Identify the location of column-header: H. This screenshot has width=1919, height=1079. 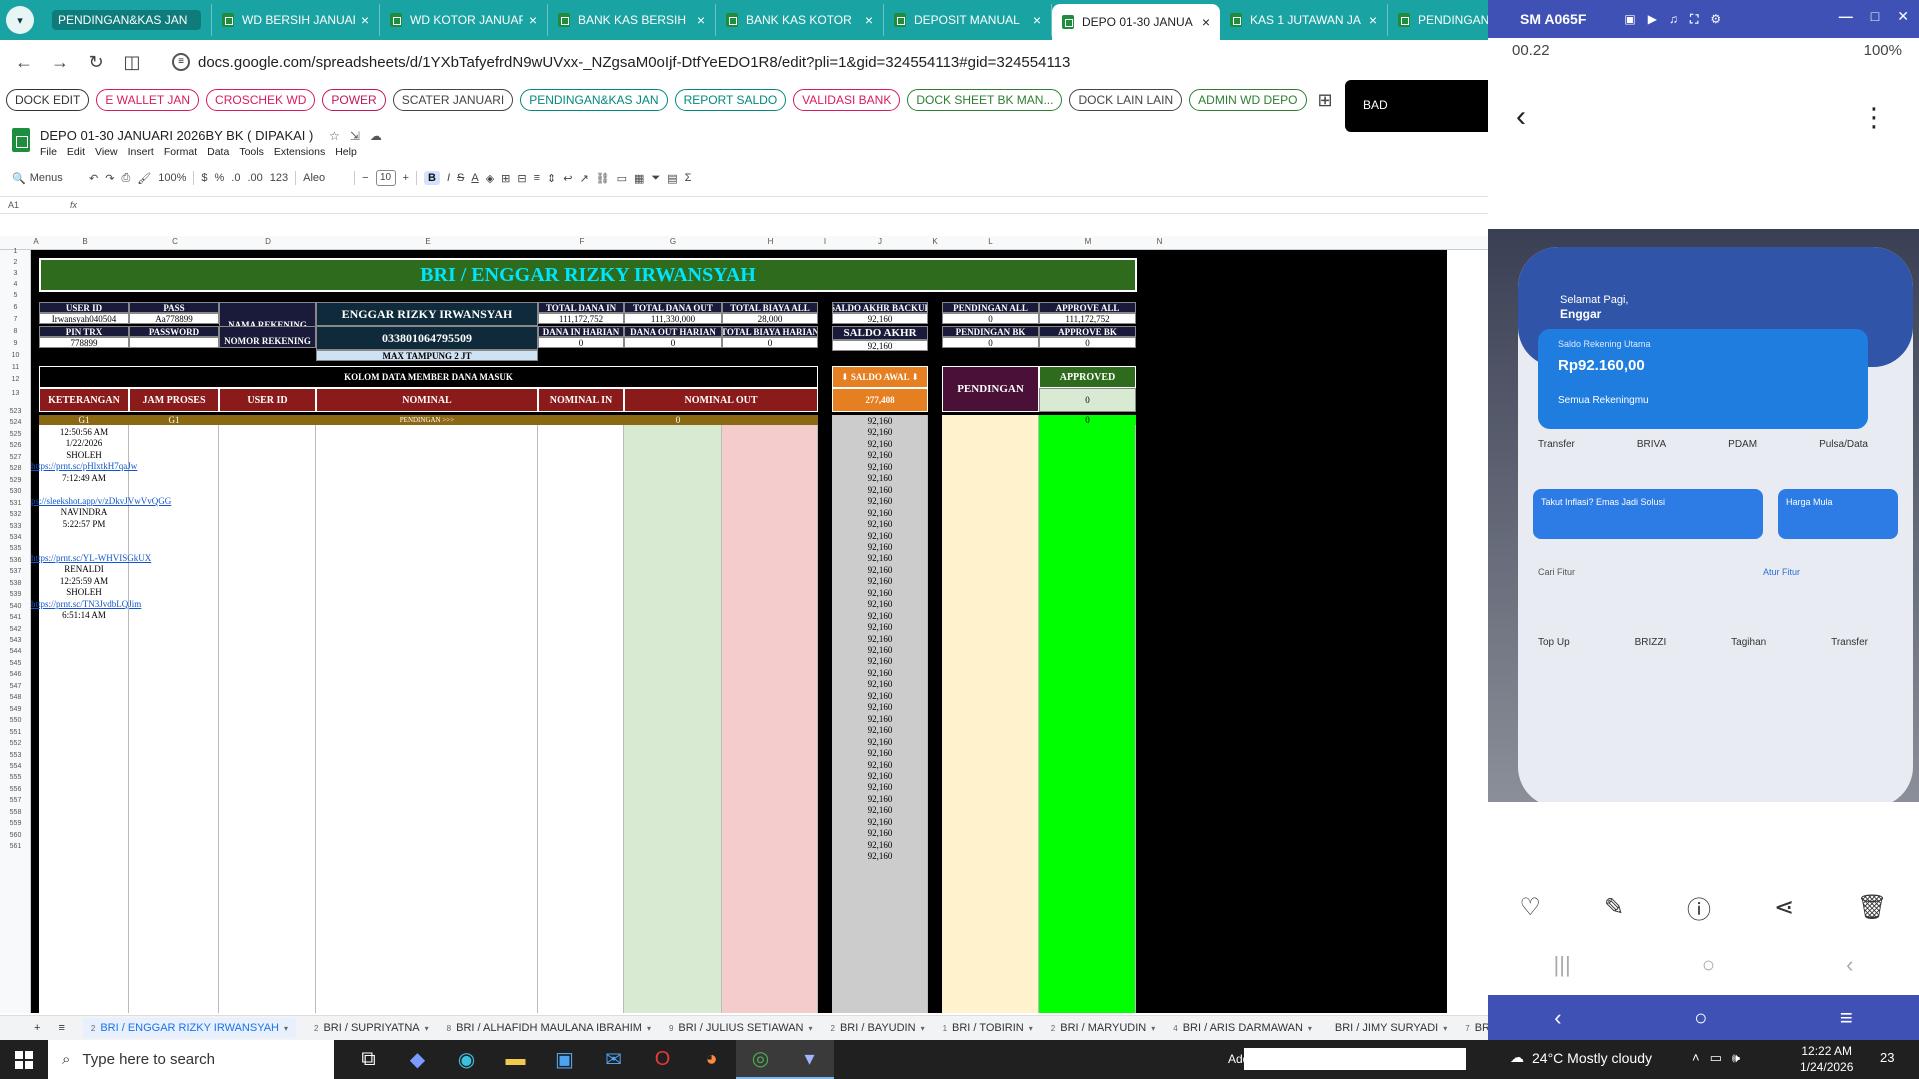
(770, 241).